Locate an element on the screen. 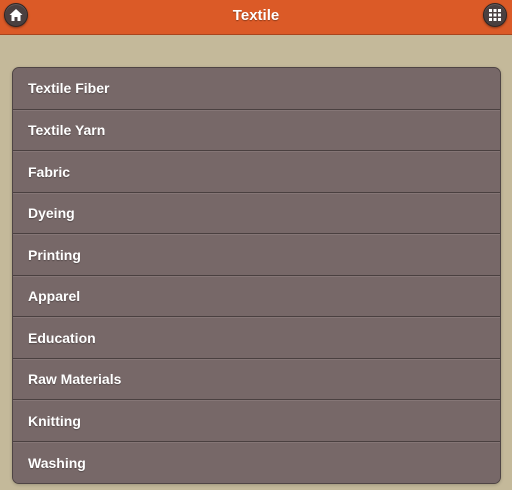 This screenshot has width=512, height=490. header-bar: Textile is located at coordinates (256, 17).